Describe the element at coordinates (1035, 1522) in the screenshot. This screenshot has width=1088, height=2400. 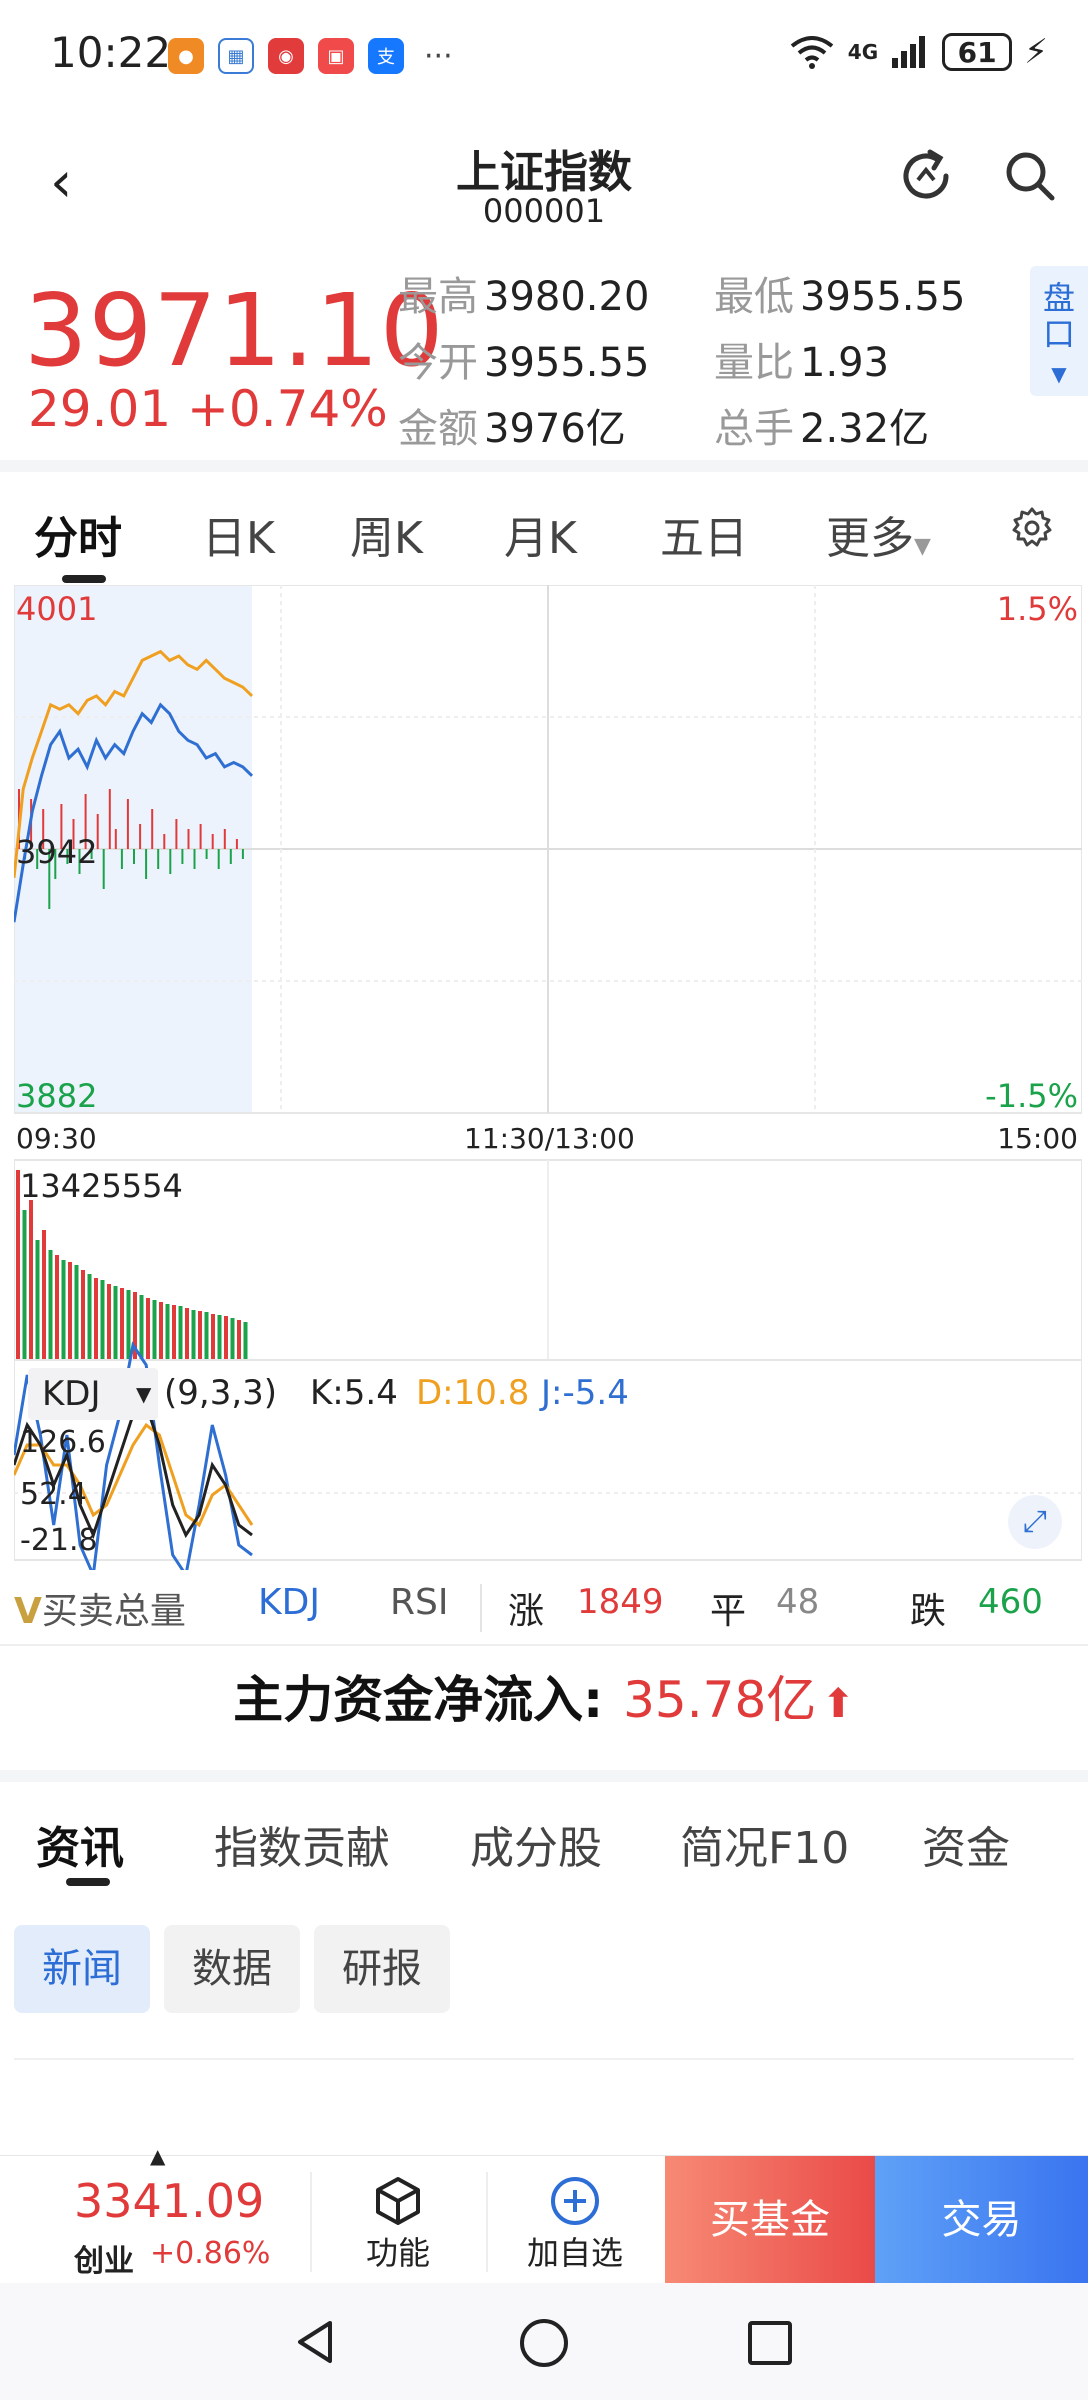
I see `expand-icon: ⤢` at that location.